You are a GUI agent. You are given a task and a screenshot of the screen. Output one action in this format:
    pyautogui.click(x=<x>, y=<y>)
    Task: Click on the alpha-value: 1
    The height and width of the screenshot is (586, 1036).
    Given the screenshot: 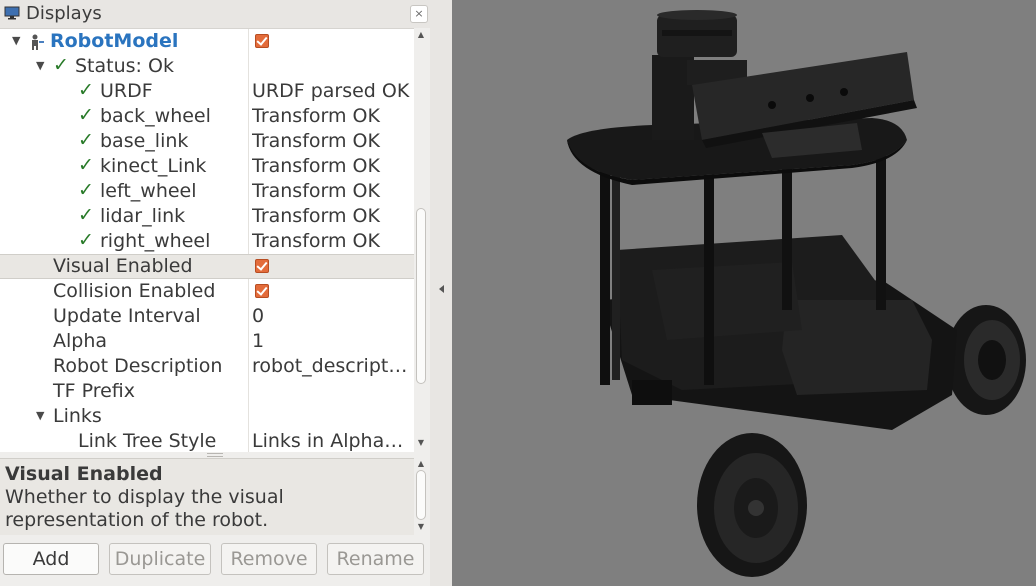 What is the action you would take?
    pyautogui.click(x=331, y=341)
    